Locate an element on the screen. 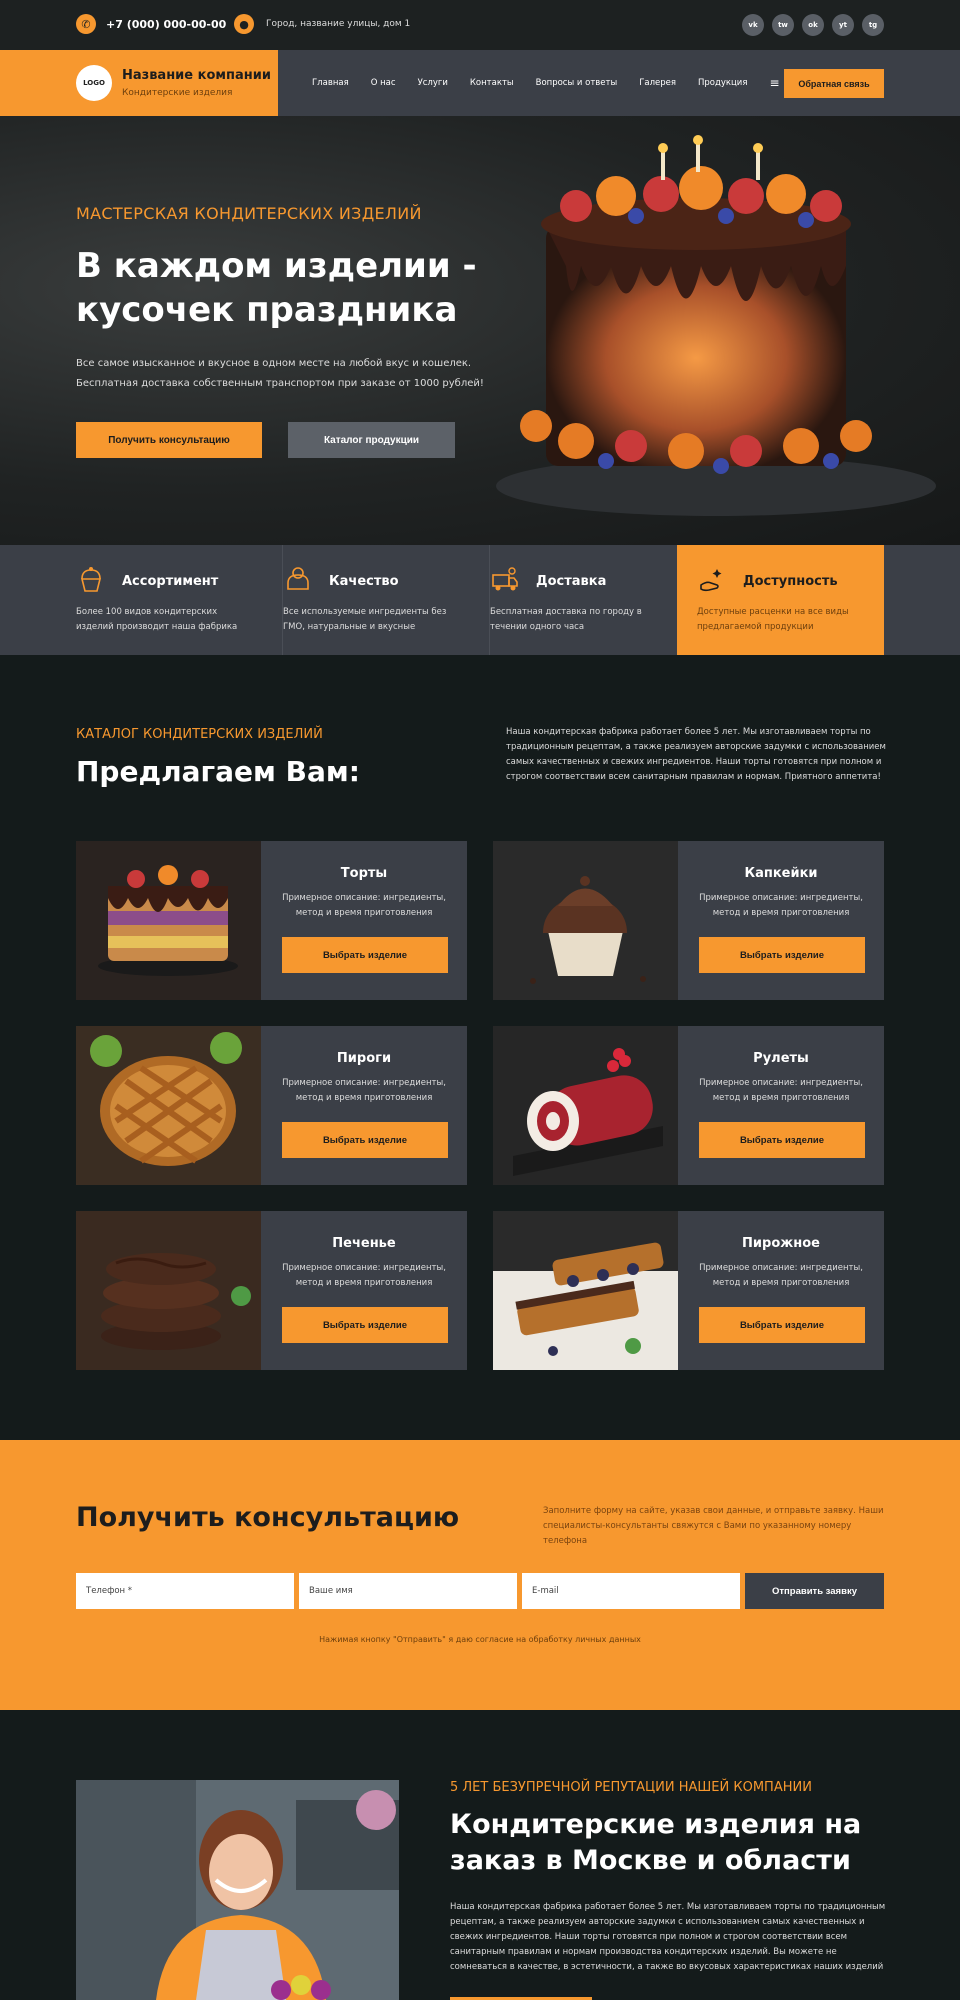  social-links: vk tw ok yt tg is located at coordinates (813, 25).